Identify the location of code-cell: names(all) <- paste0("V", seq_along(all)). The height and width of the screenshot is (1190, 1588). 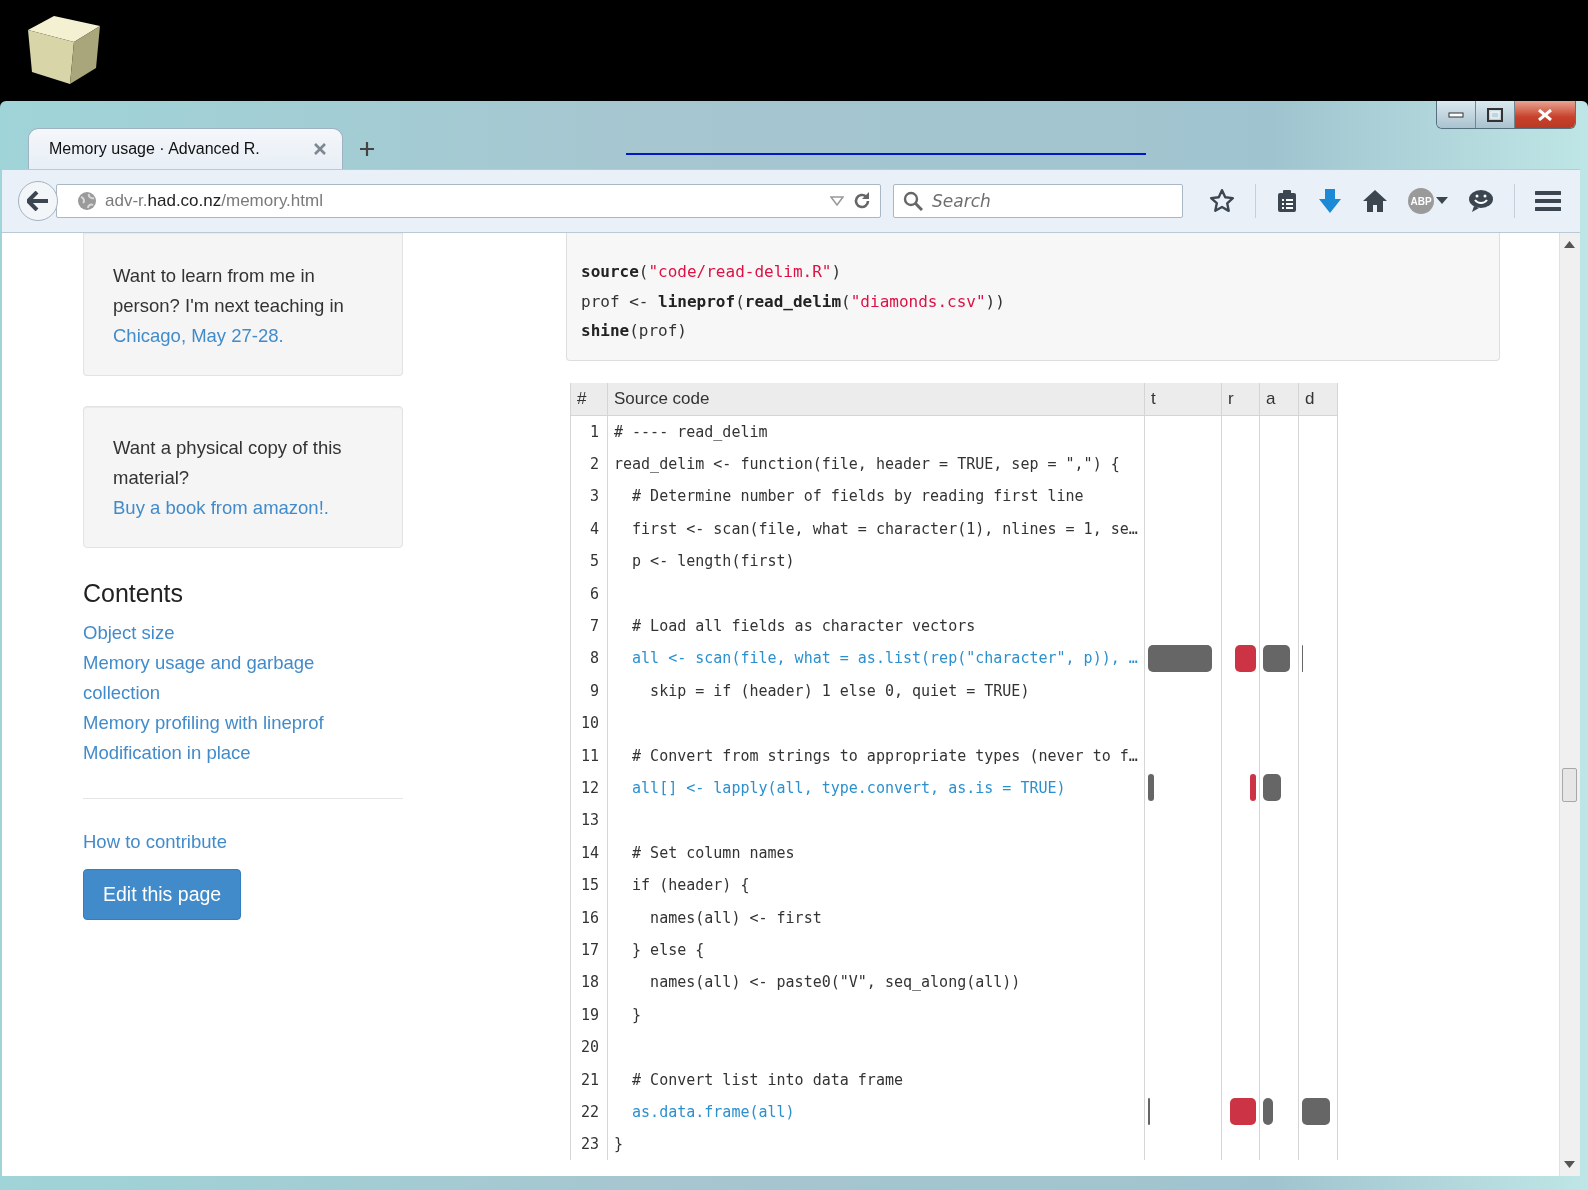
(876, 982).